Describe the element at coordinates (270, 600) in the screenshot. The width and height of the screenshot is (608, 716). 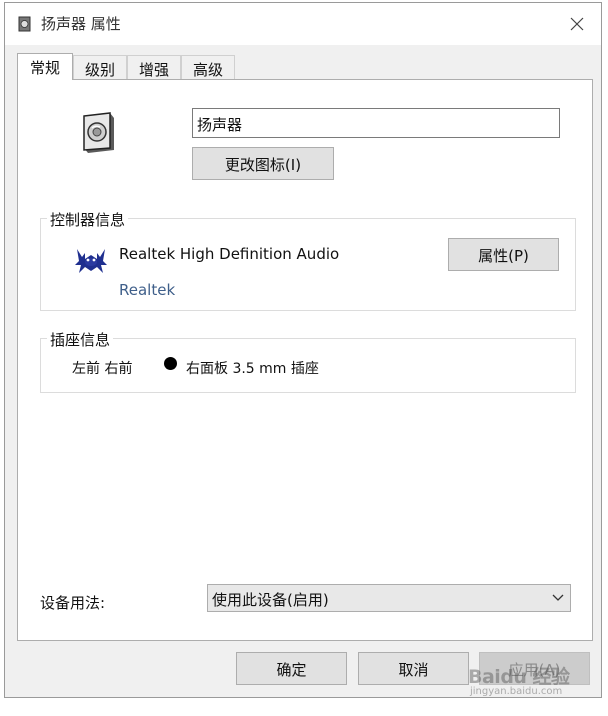
I see `device-usage-value: 使用此设备(启用)` at that location.